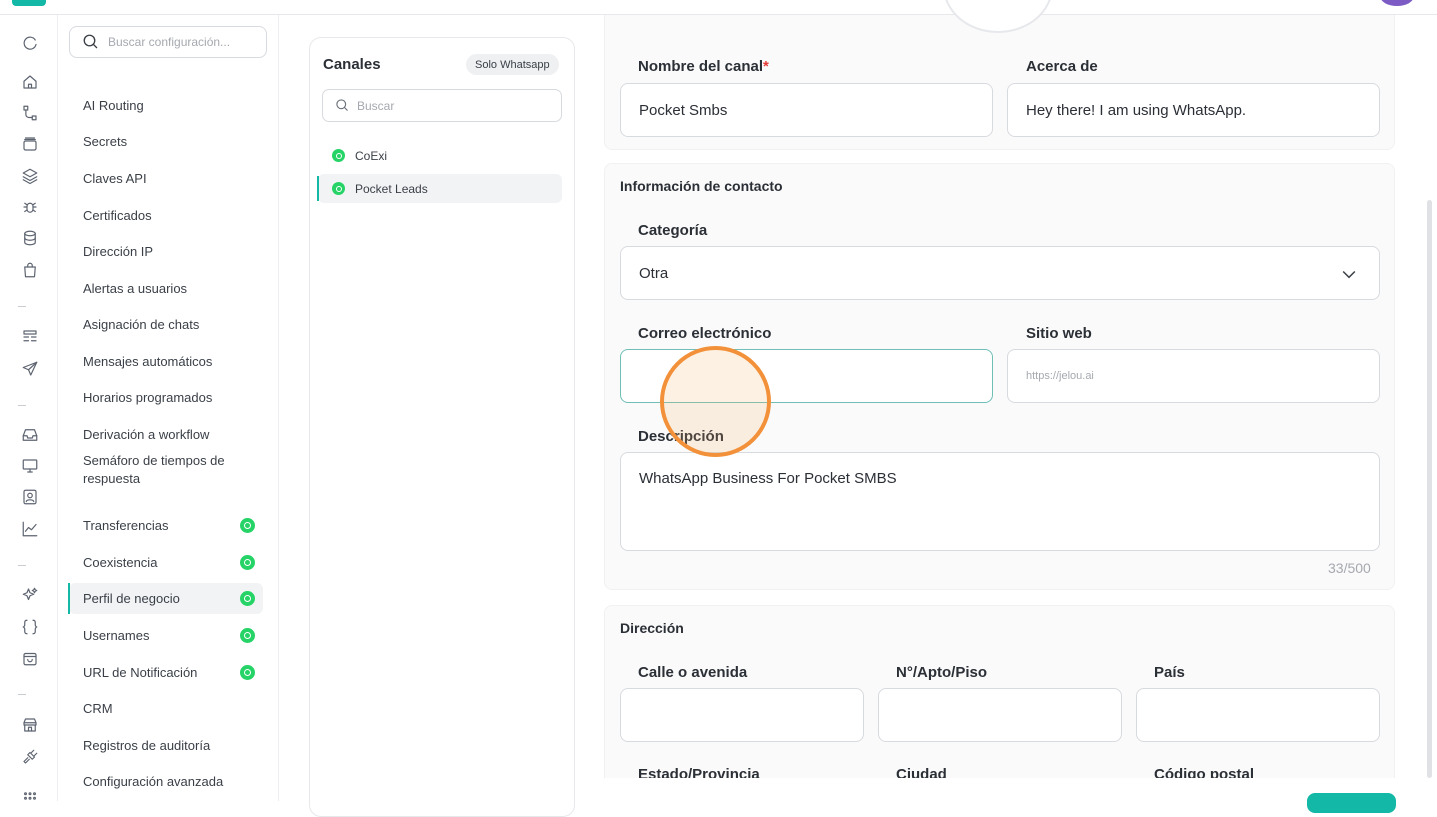 The height and width of the screenshot is (817, 1437). Describe the element at coordinates (30, 238) in the screenshot. I see `database-icon` at that location.